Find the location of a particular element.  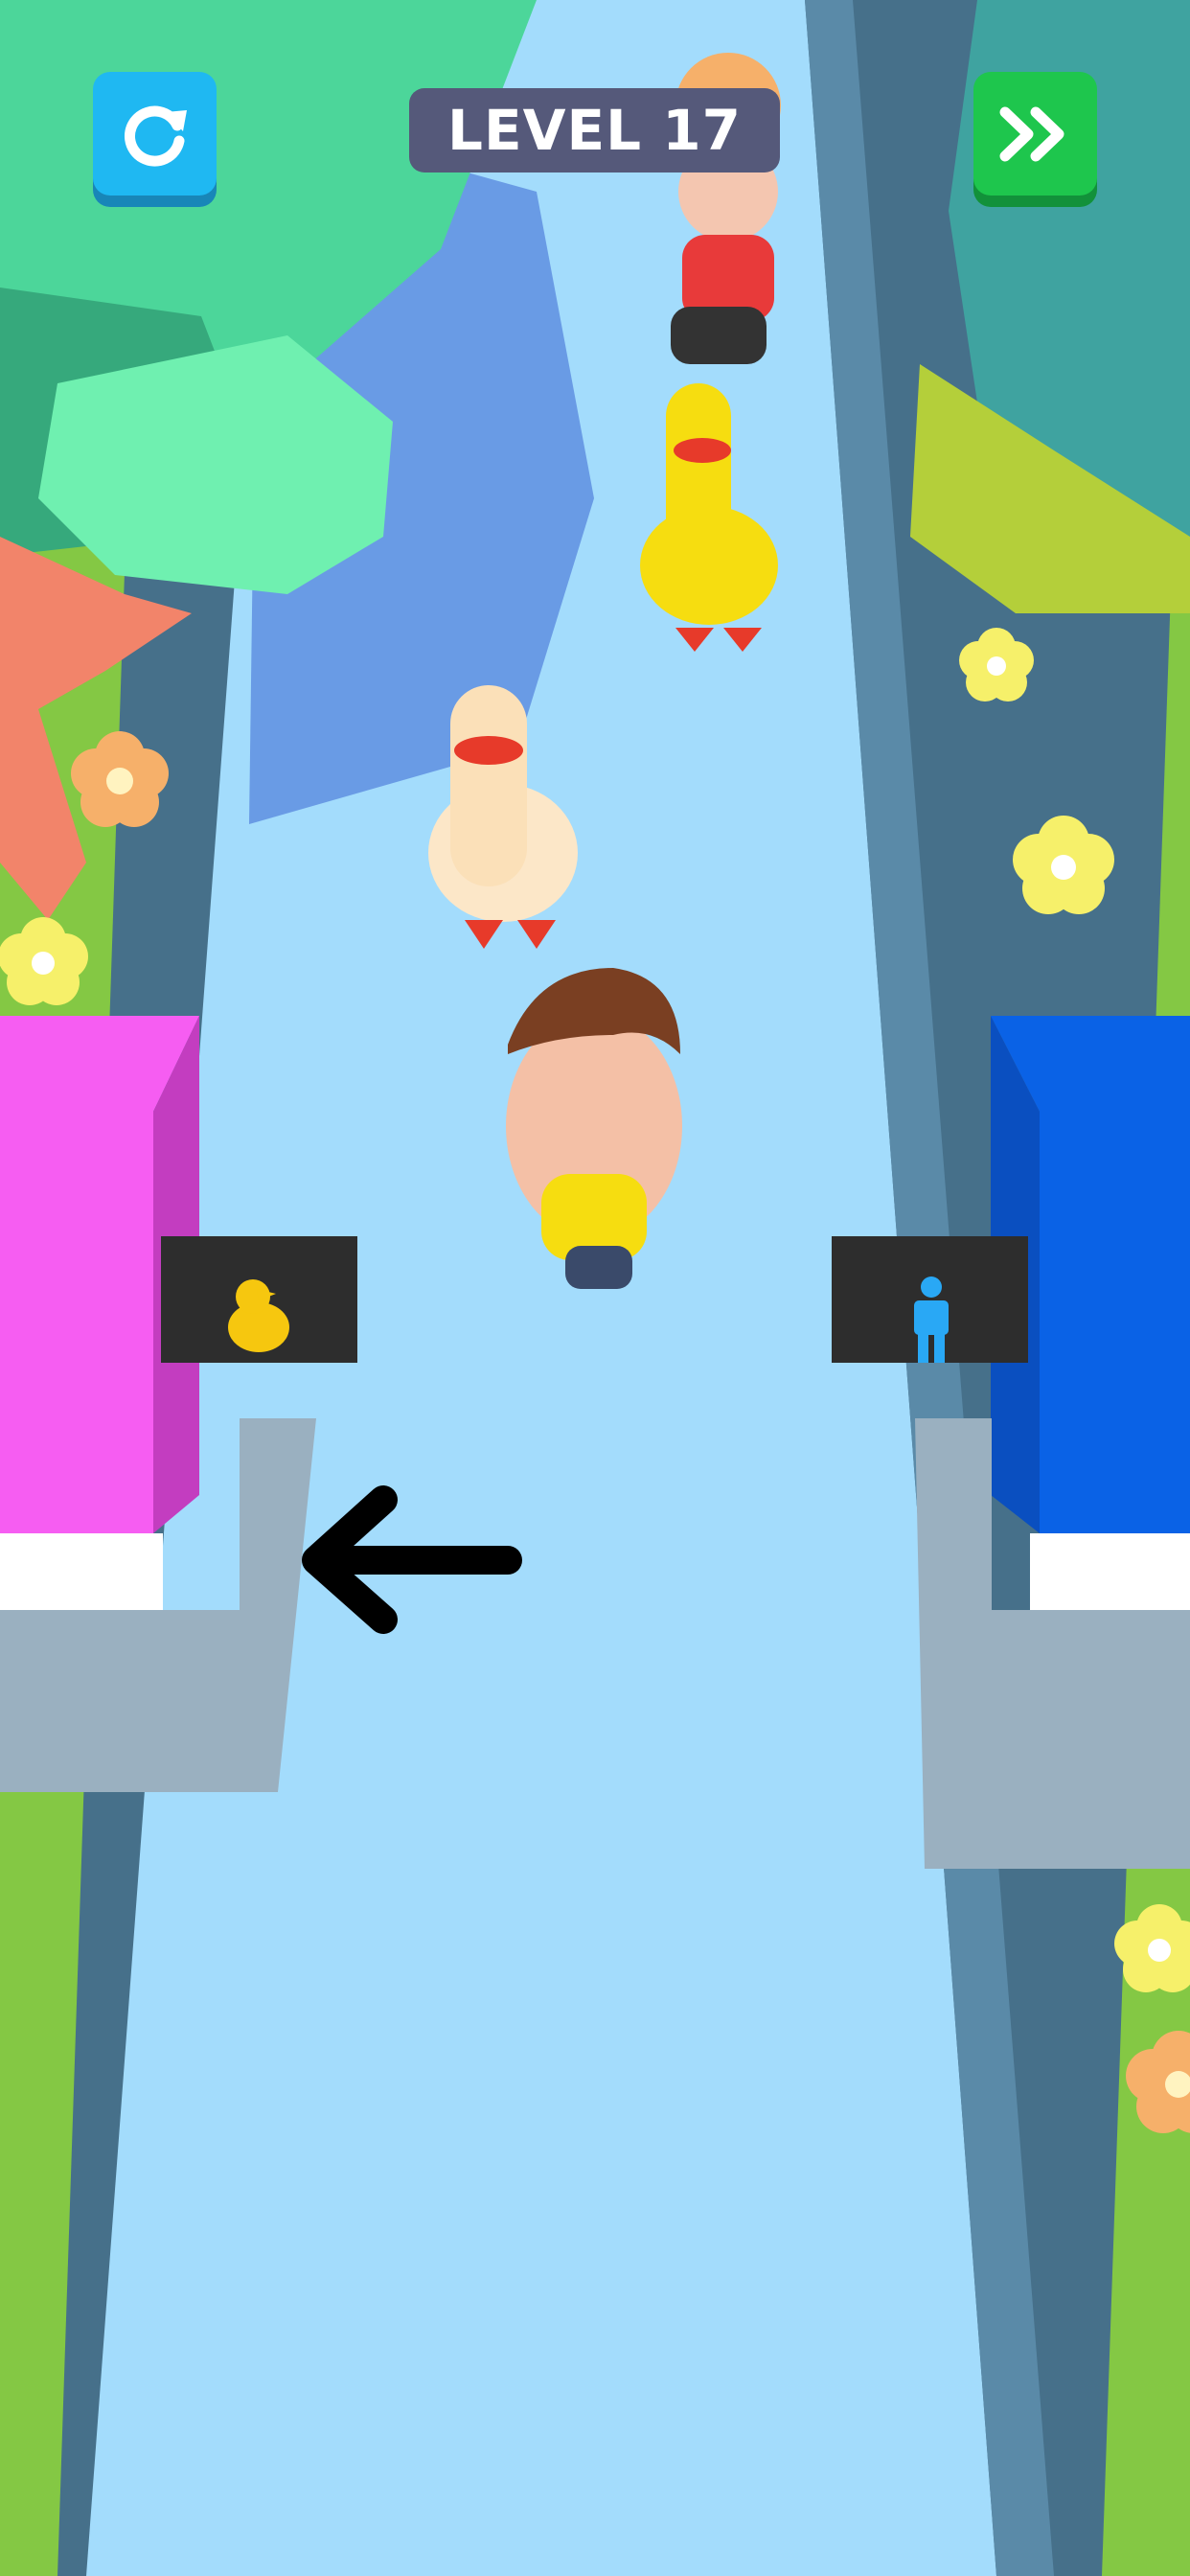

gate-right-sign is located at coordinates (930, 1299).